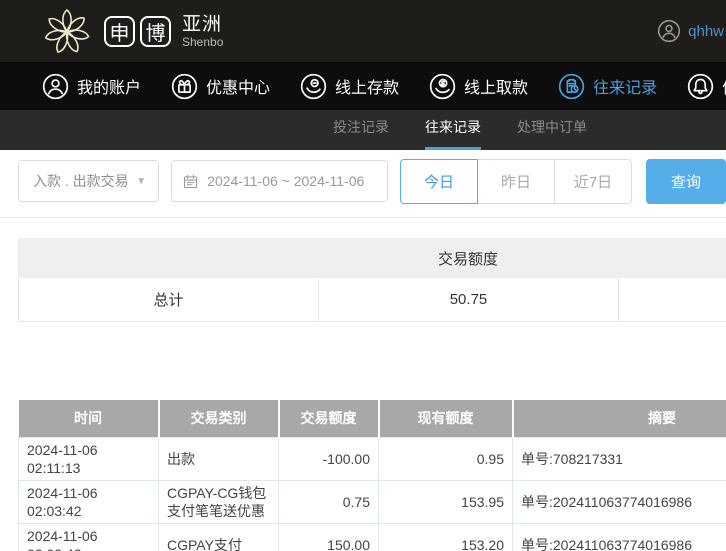  Describe the element at coordinates (191, 181) in the screenshot. I see `calendar-icon` at that location.